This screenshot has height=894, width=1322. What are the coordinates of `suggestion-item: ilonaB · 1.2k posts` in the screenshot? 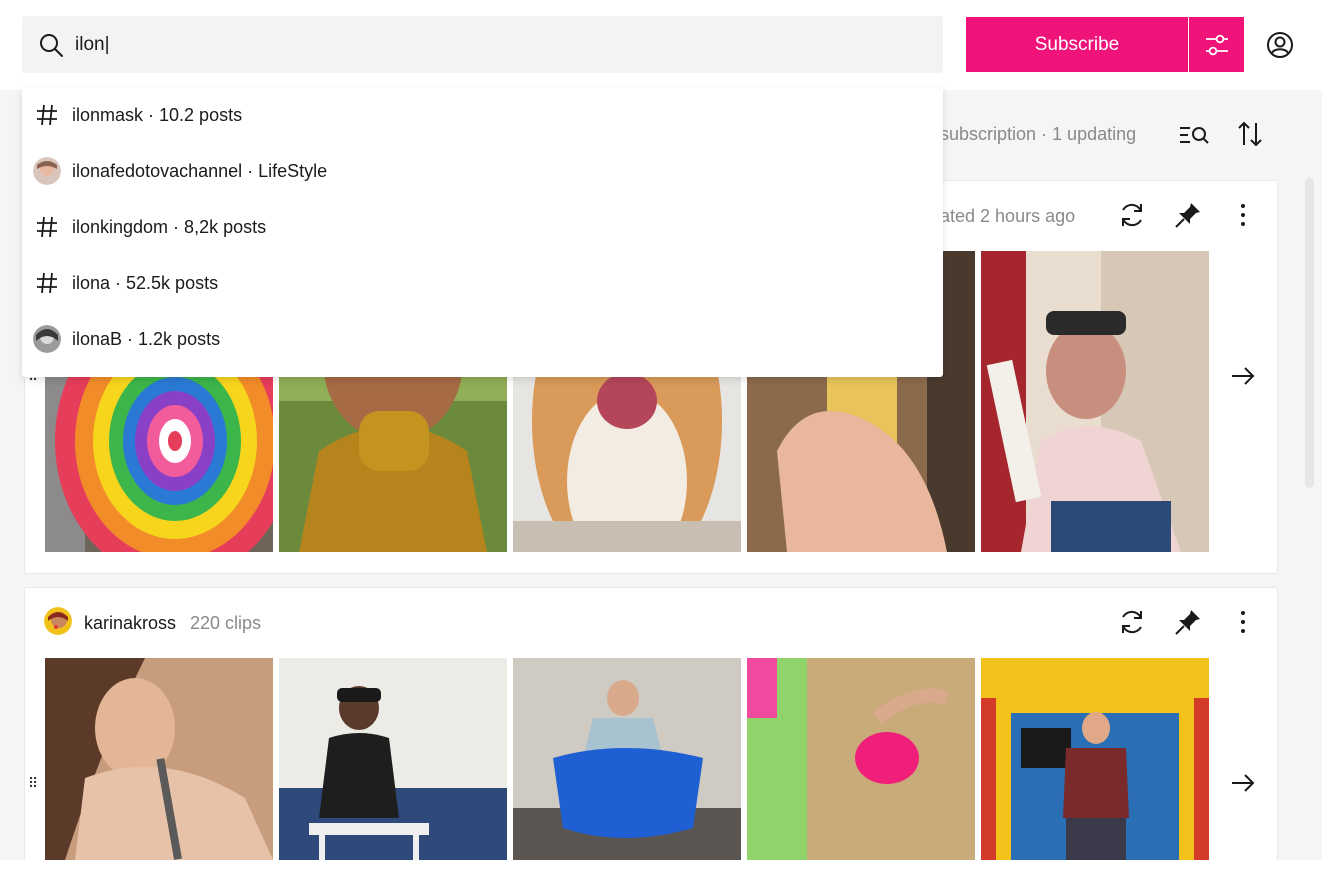 It's located at (482, 339).